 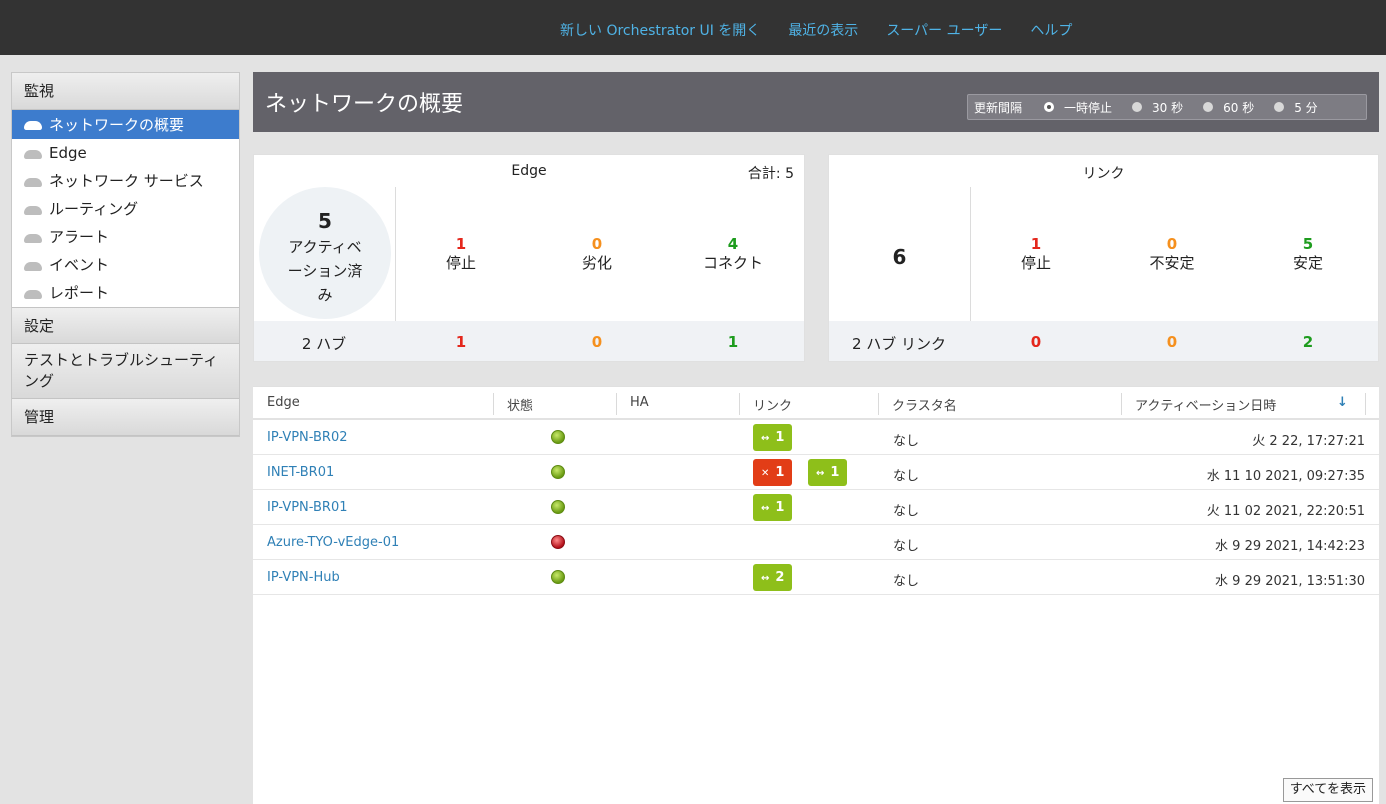 What do you see at coordinates (1157, 107) in the screenshot?
I see `refresh-option-30s: 30 秒` at bounding box center [1157, 107].